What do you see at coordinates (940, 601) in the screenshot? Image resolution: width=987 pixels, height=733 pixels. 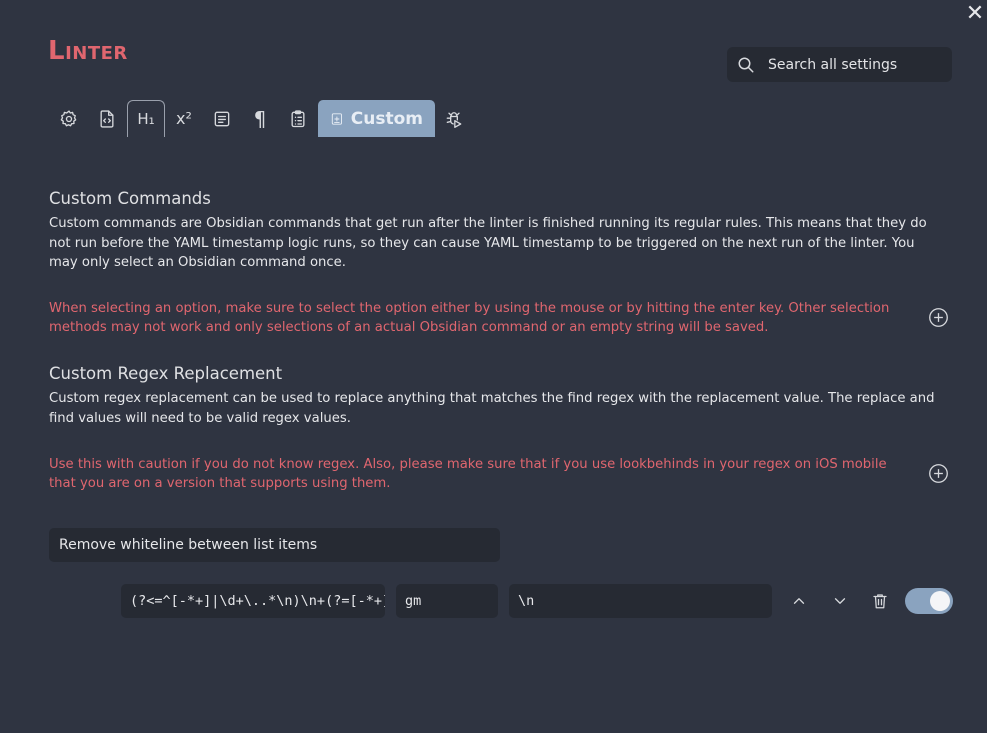 I see `toggle-knob` at bounding box center [940, 601].